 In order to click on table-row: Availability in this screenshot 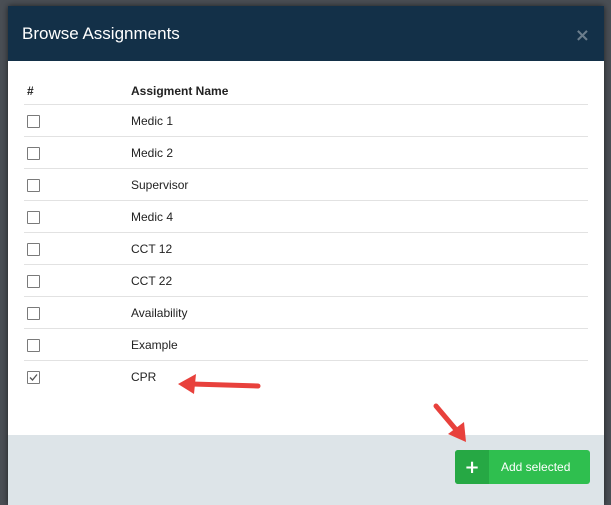, I will do `click(306, 312)`.